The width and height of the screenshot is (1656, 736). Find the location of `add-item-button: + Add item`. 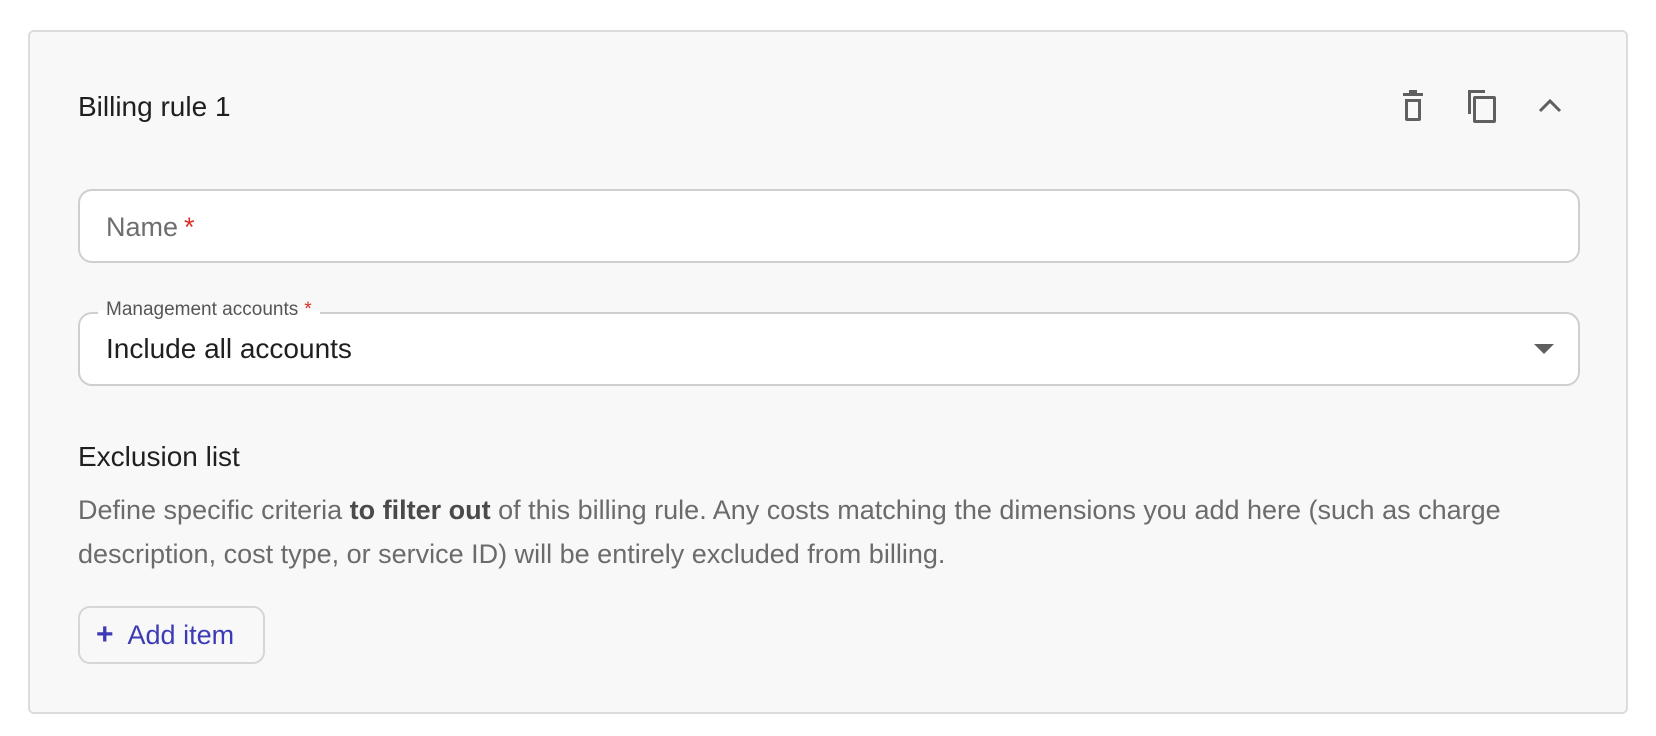

add-item-button: + Add item is located at coordinates (171, 635).